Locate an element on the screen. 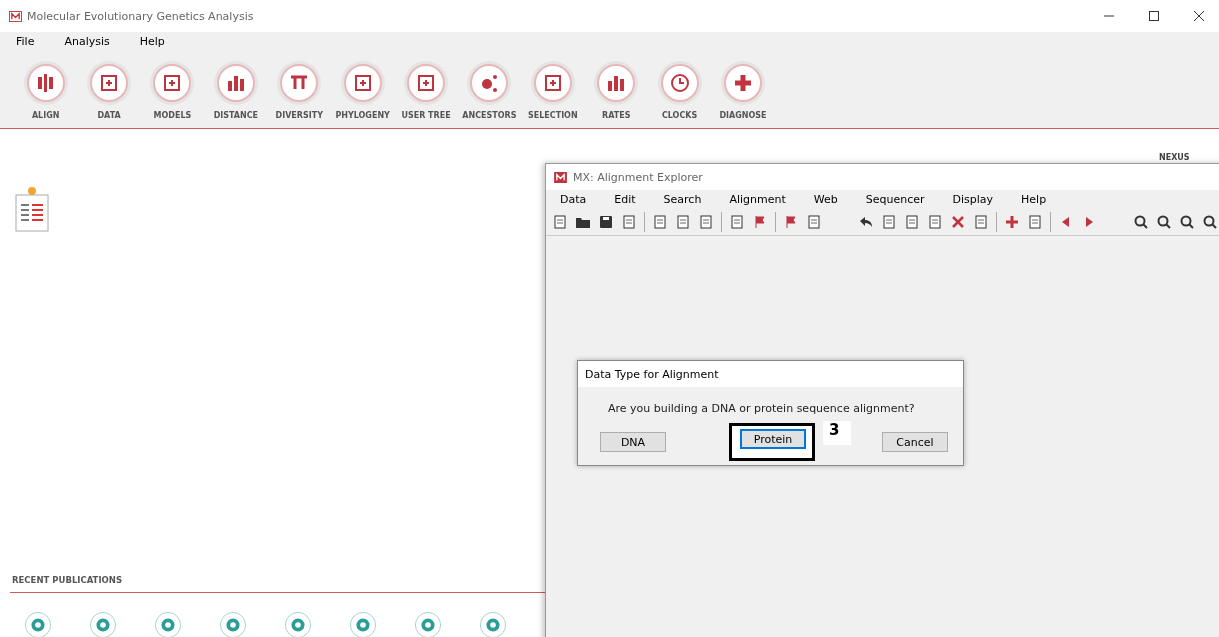 This screenshot has width=1219, height=637. dialog-message: Are you building a DNA or protein sequence alignment? is located at coordinates (761, 408).